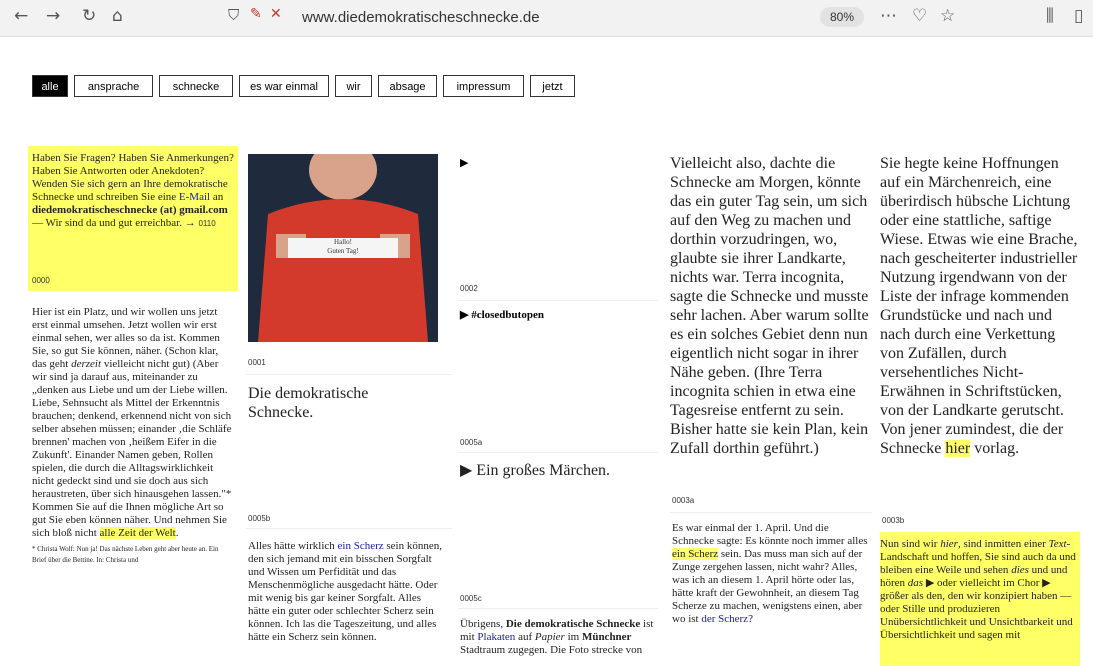 The width and height of the screenshot is (1093, 666). Describe the element at coordinates (893, 520) in the screenshot. I see `item-id: 0003b` at that location.